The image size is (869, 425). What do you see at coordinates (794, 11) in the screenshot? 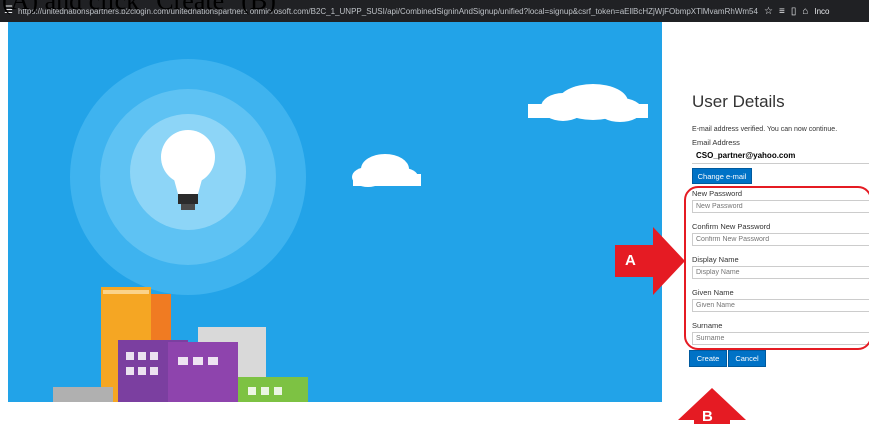
I see `sidepanel-icon: ▯` at bounding box center [794, 11].